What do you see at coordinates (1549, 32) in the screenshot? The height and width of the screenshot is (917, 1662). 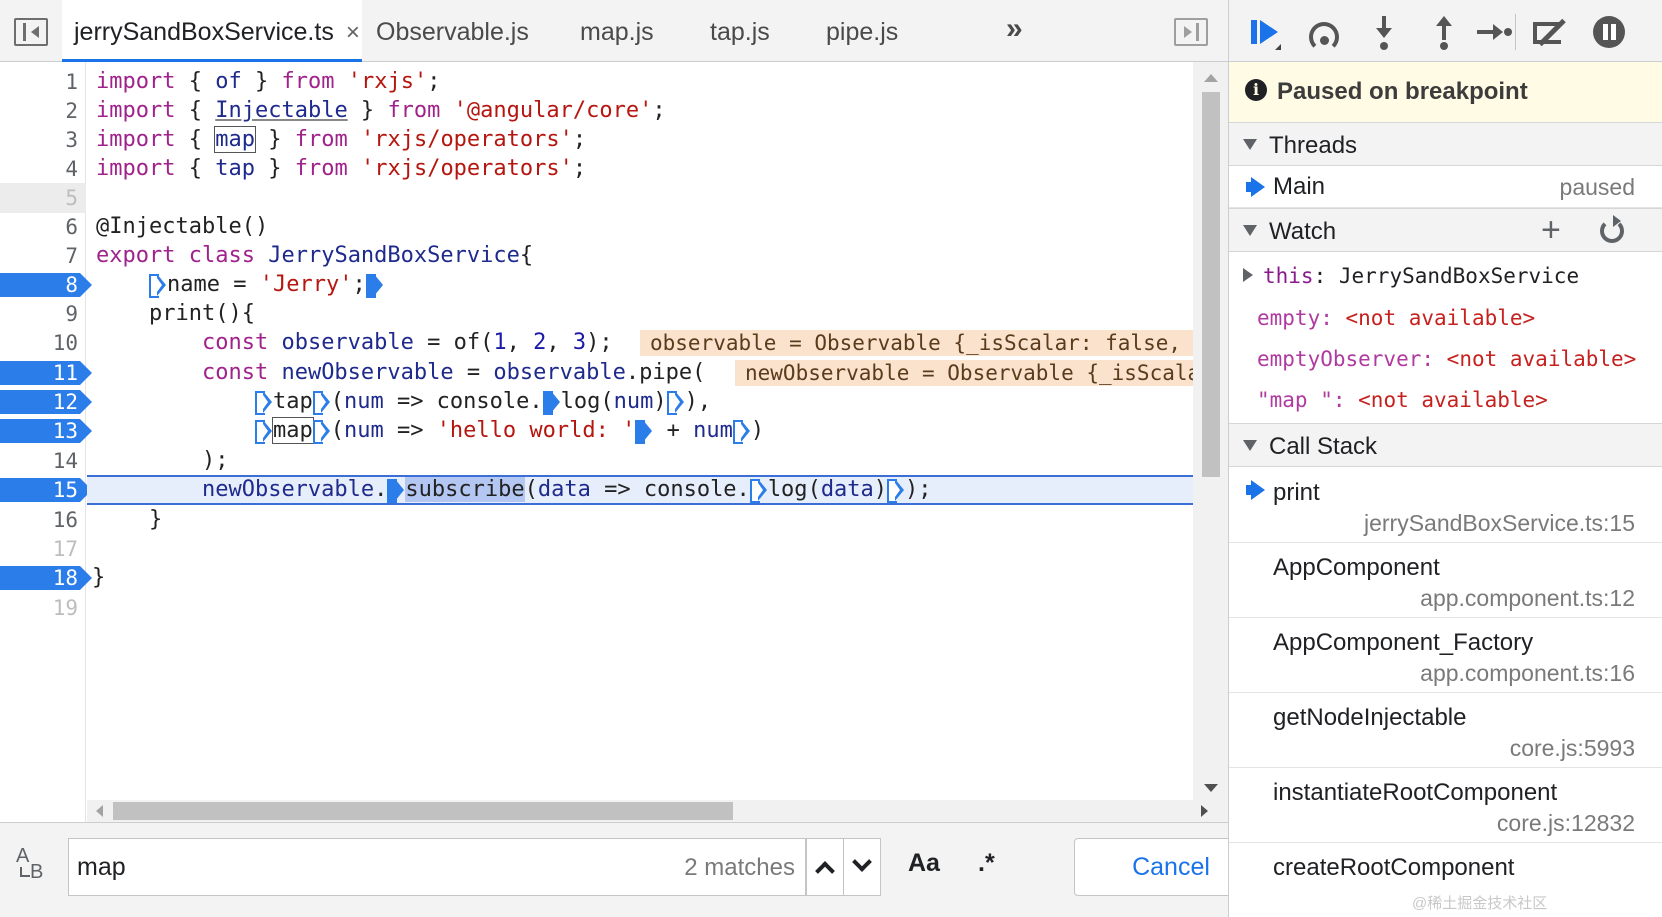 I see `deactivate-breakpoints-icon` at bounding box center [1549, 32].